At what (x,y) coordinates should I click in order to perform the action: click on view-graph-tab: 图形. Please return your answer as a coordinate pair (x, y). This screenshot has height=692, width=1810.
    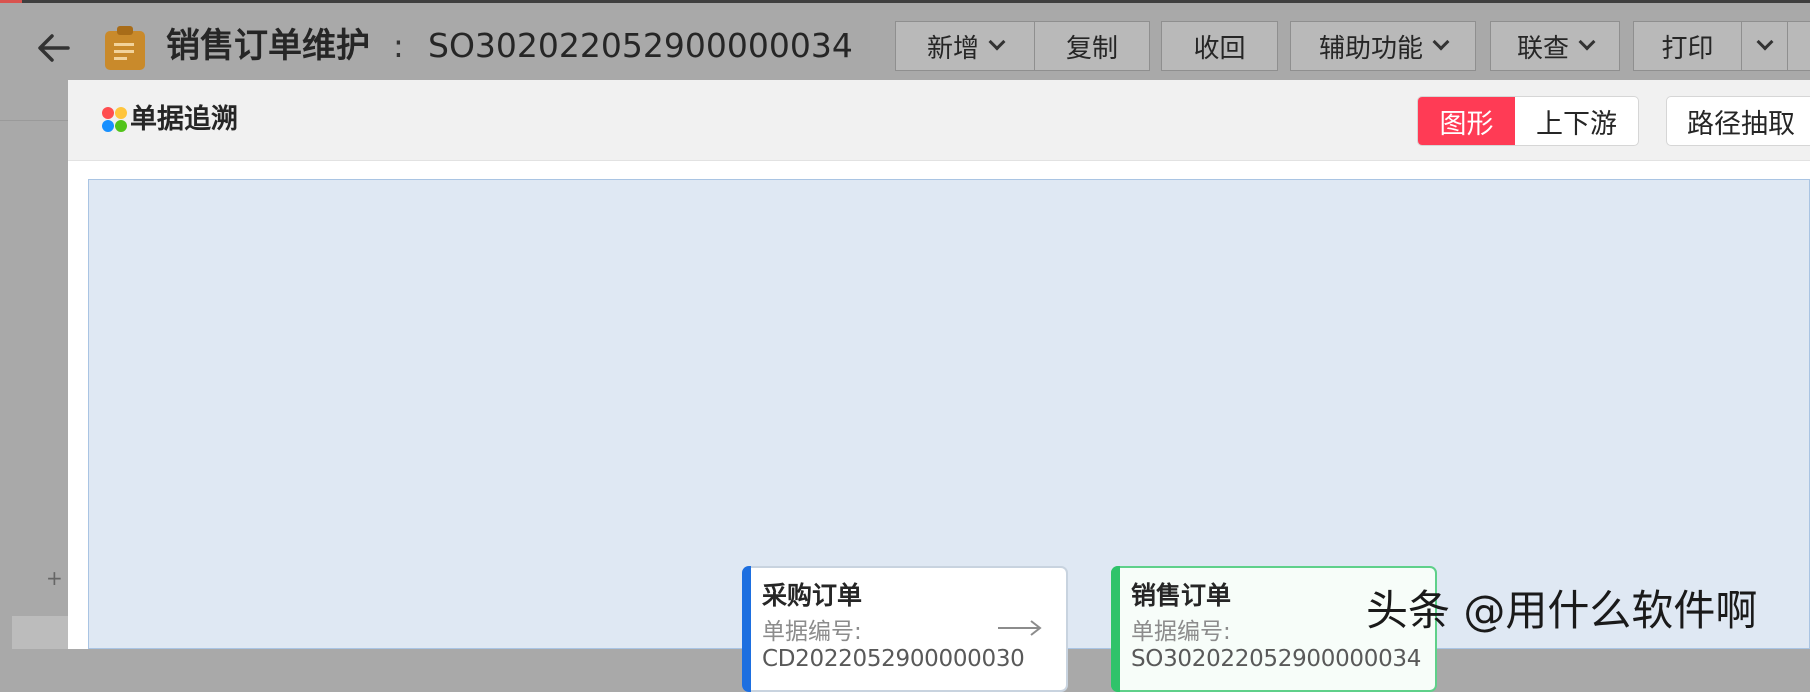
    Looking at the image, I should click on (1466, 121).